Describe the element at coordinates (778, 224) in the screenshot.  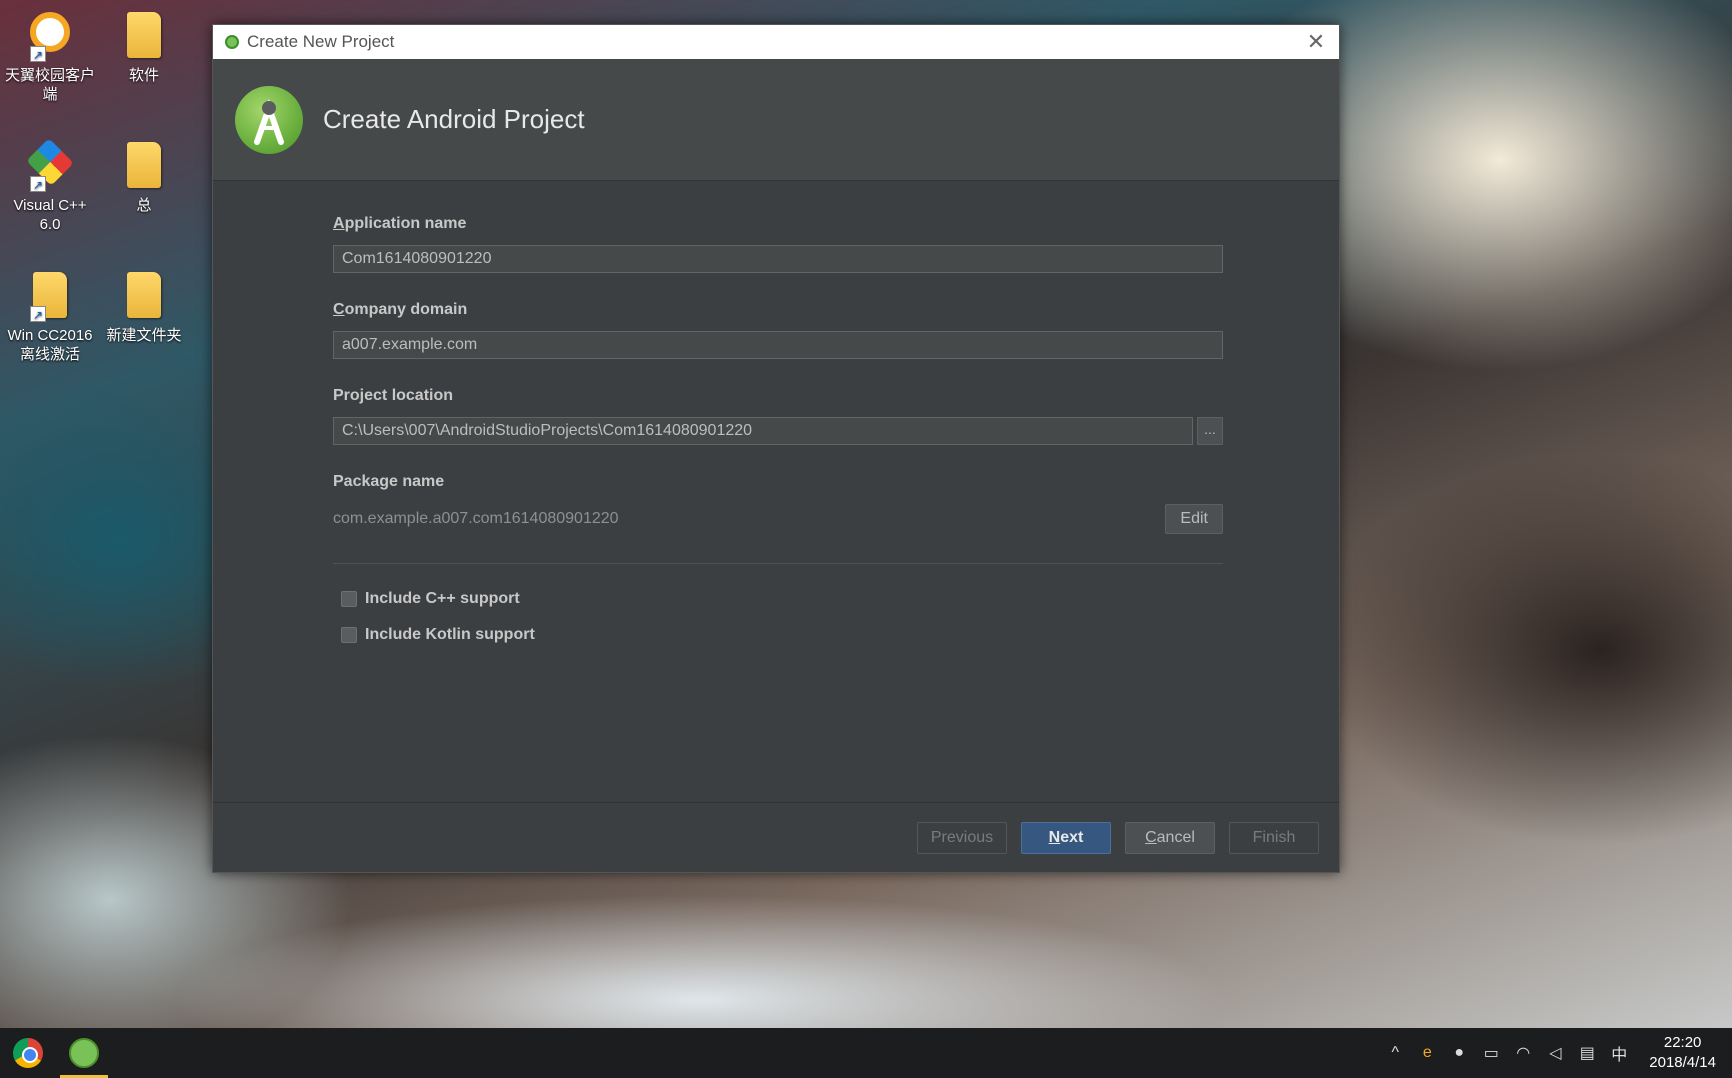
I see `app-name-label: Application name` at that location.